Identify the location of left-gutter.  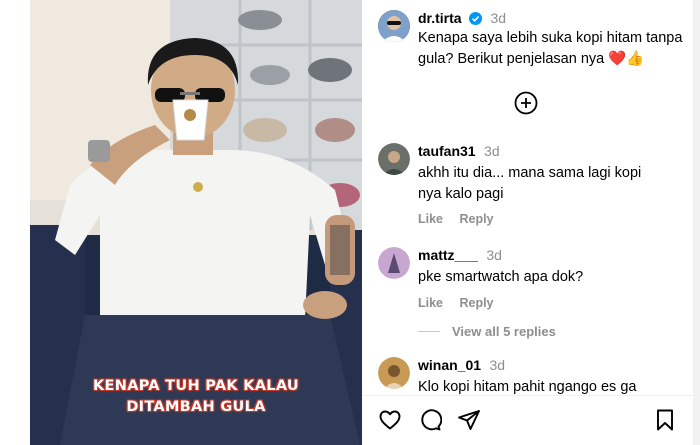
(15, 222).